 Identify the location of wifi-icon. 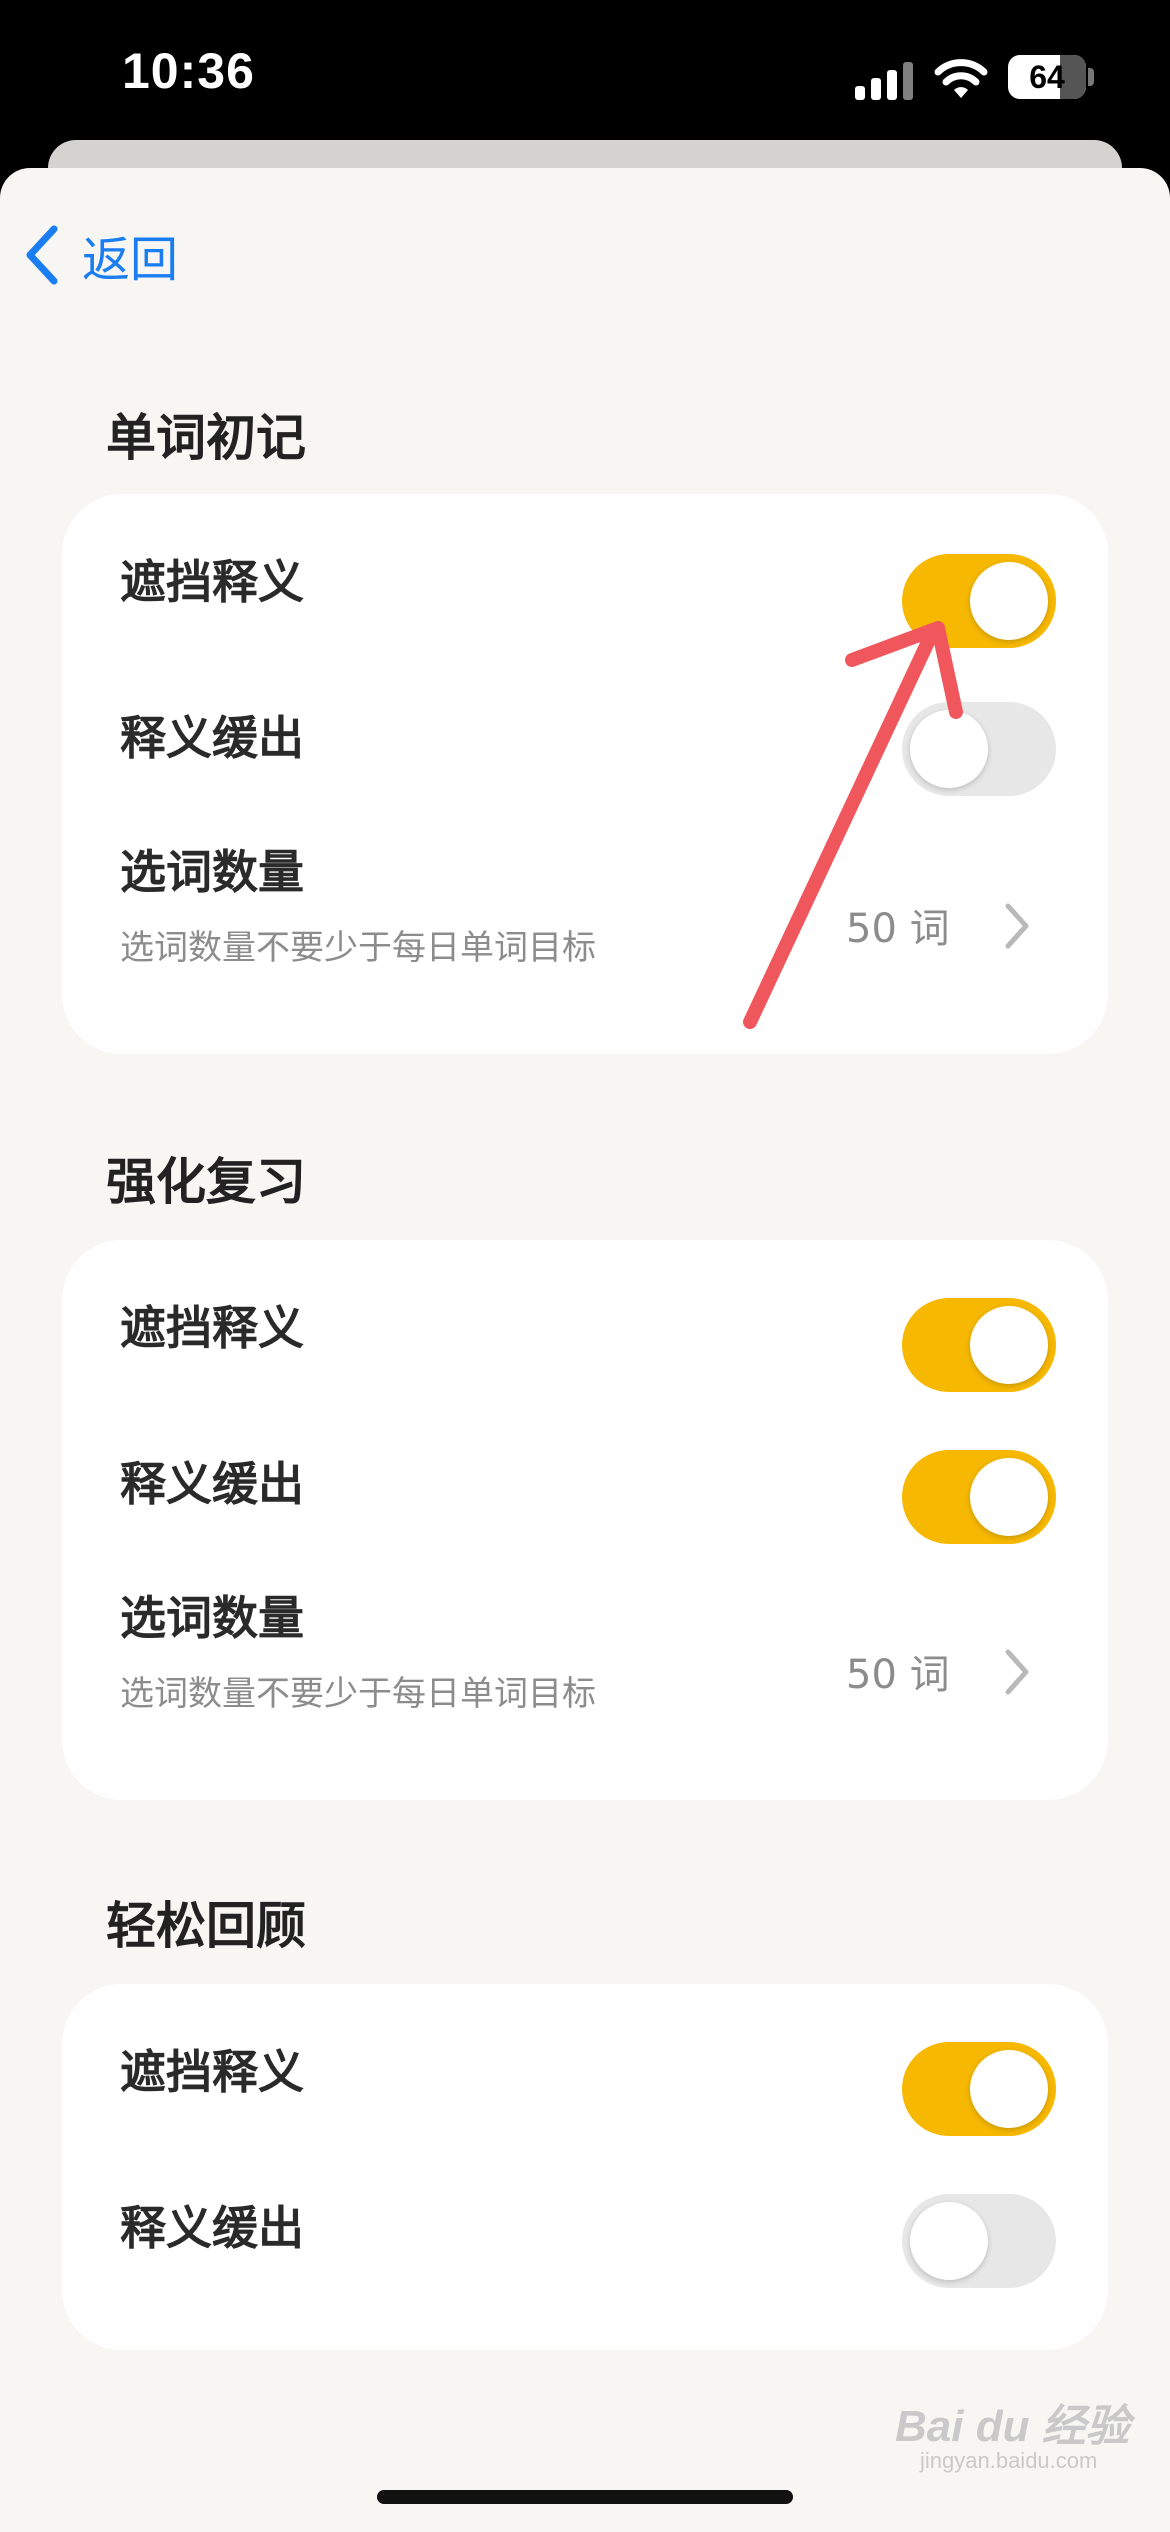
(961, 78).